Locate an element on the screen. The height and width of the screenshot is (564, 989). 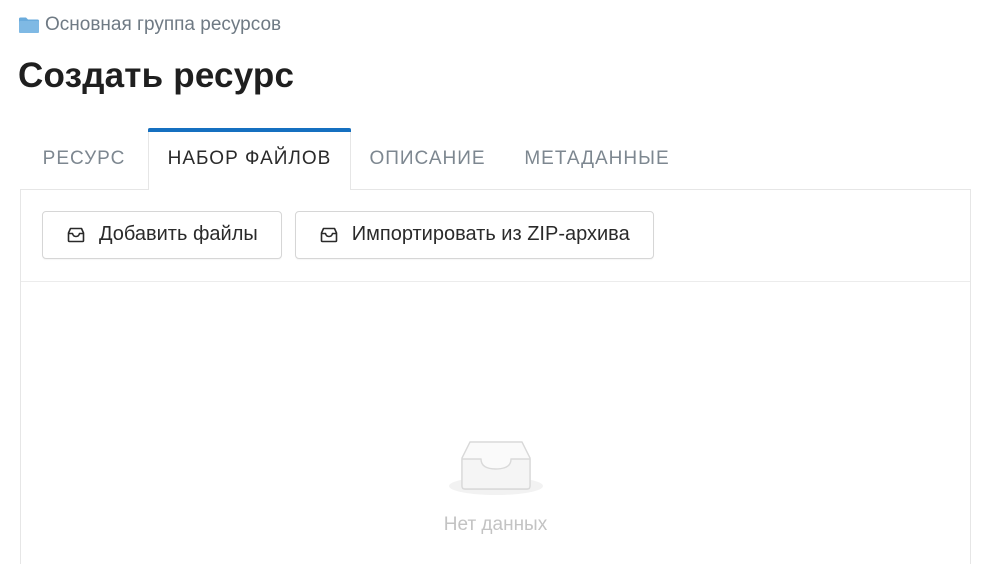
add-files-label: Добавить файлы is located at coordinates (178, 234).